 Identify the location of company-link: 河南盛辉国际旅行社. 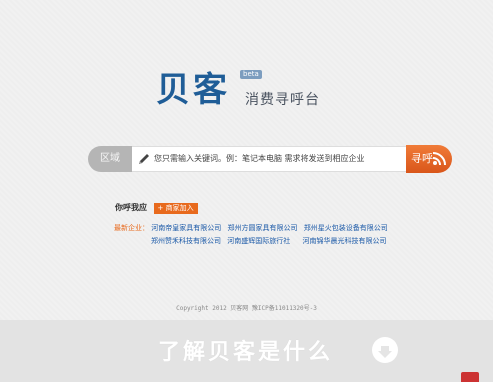
(258, 241).